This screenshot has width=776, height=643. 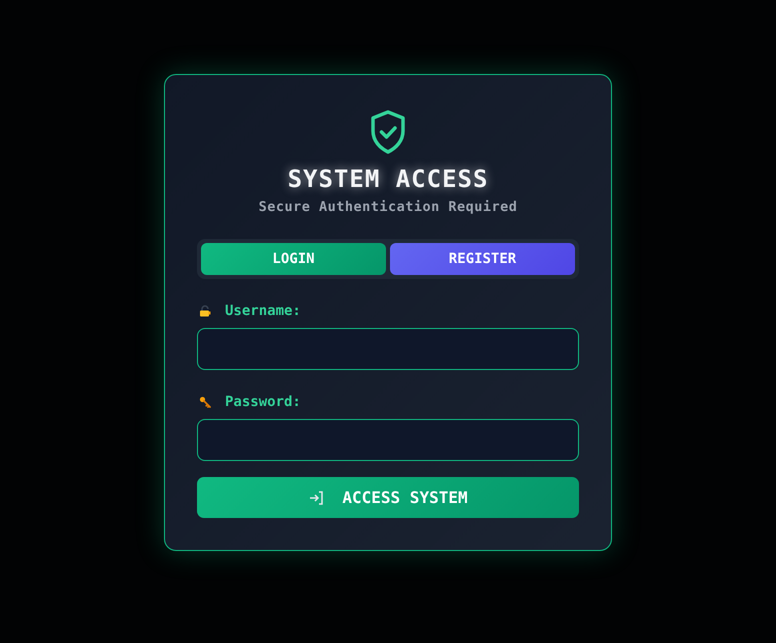 I want to click on access-system-button: ACCESS SYSTEM, so click(x=388, y=497).